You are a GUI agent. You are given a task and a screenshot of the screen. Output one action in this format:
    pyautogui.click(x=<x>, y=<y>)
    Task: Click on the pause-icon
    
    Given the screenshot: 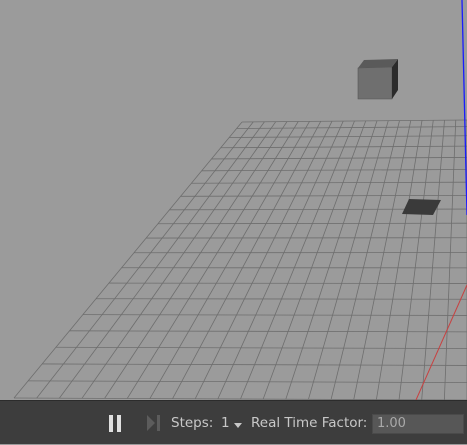 What is the action you would take?
    pyautogui.click(x=111, y=423)
    